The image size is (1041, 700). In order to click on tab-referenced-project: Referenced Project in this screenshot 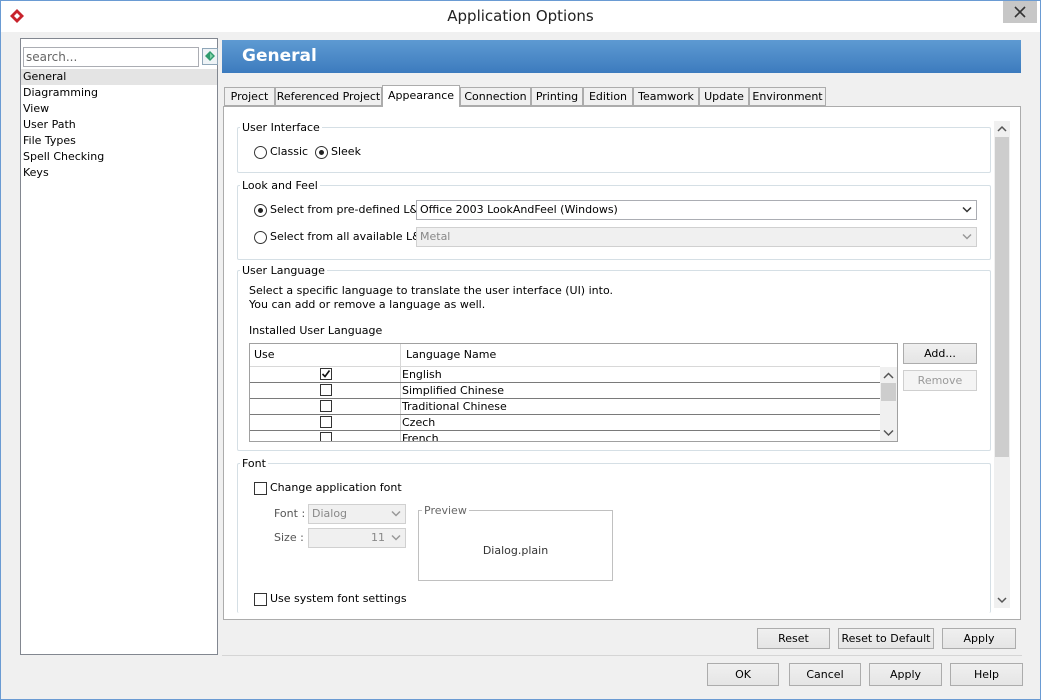, I will do `click(328, 96)`.